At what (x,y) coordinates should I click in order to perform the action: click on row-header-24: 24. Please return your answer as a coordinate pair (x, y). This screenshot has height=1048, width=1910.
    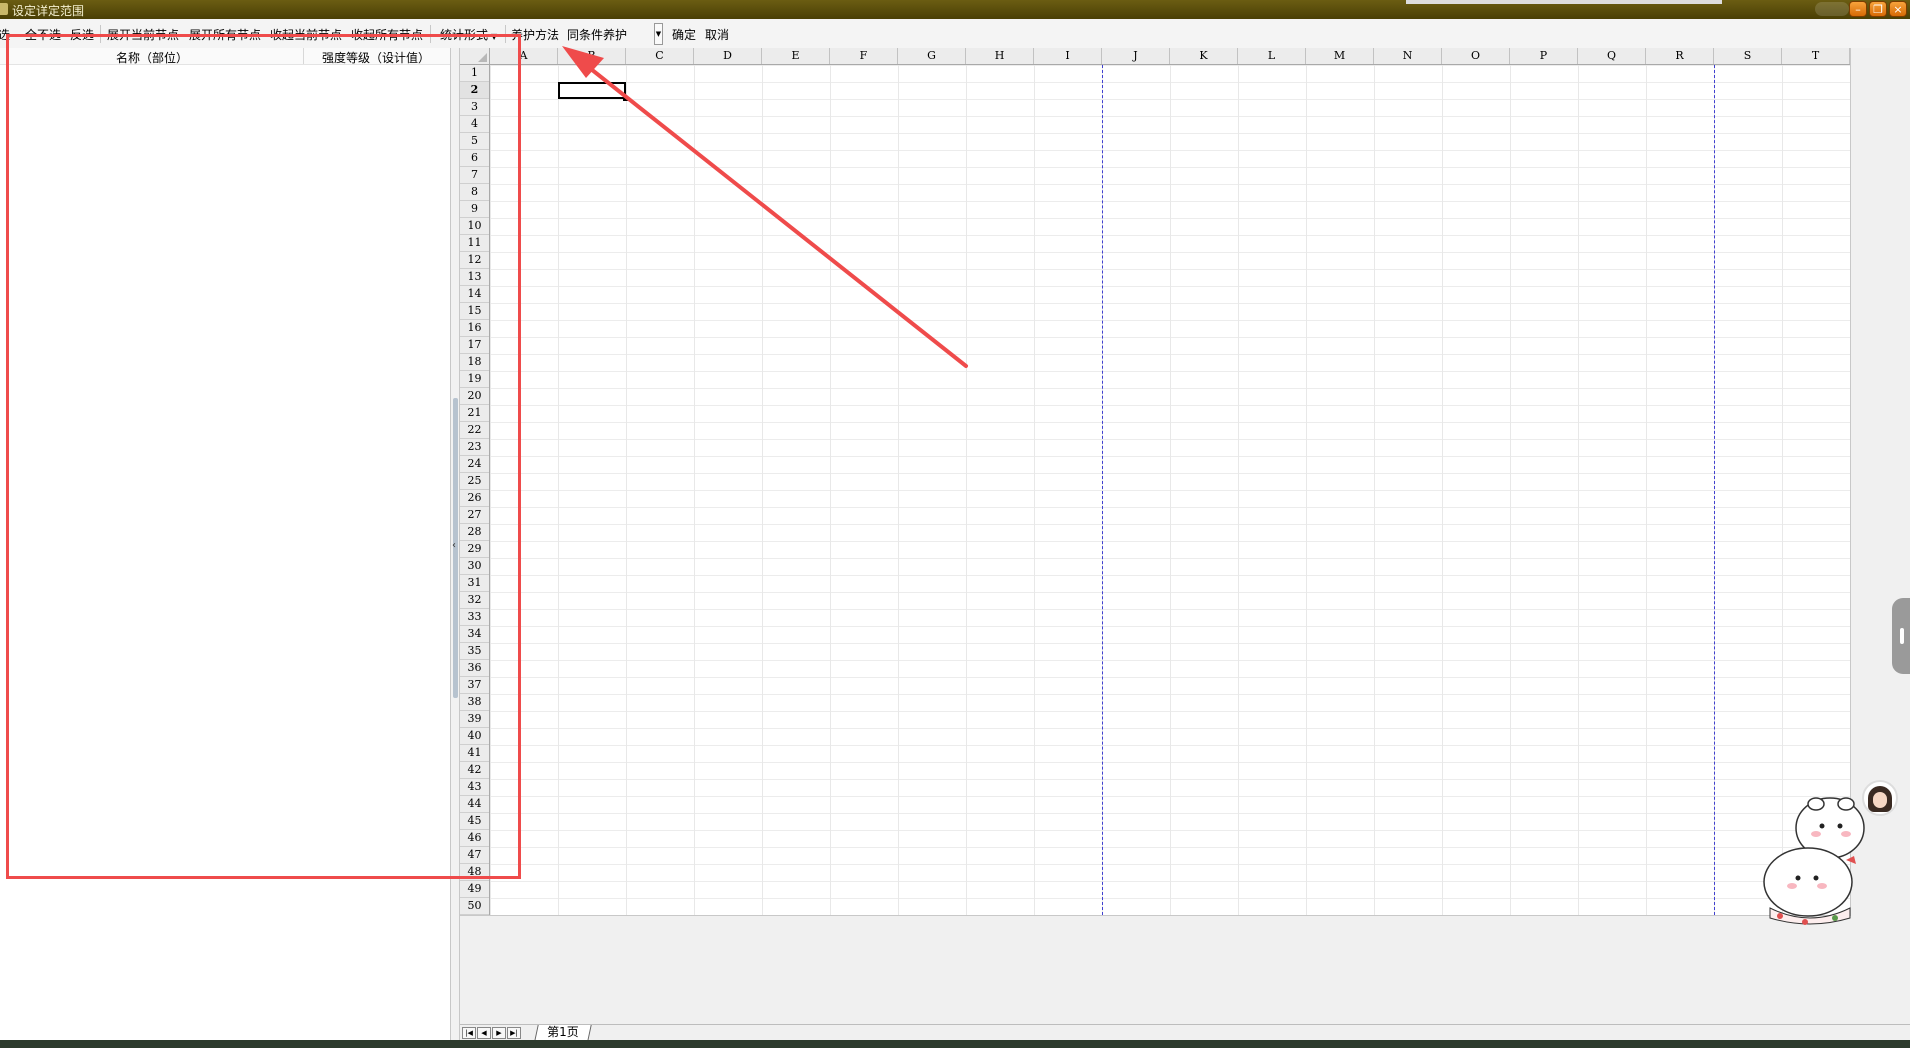
    Looking at the image, I should click on (474, 464).